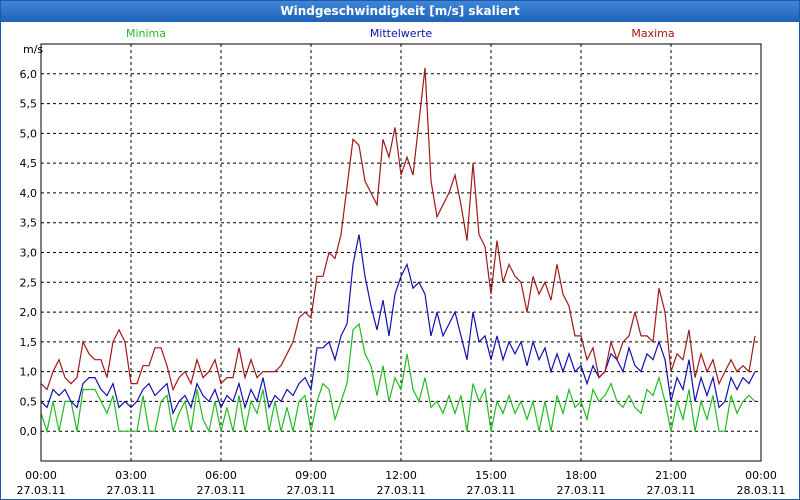  Describe the element at coordinates (29, 372) in the screenshot. I see `y-tick-label: 1,0` at that location.